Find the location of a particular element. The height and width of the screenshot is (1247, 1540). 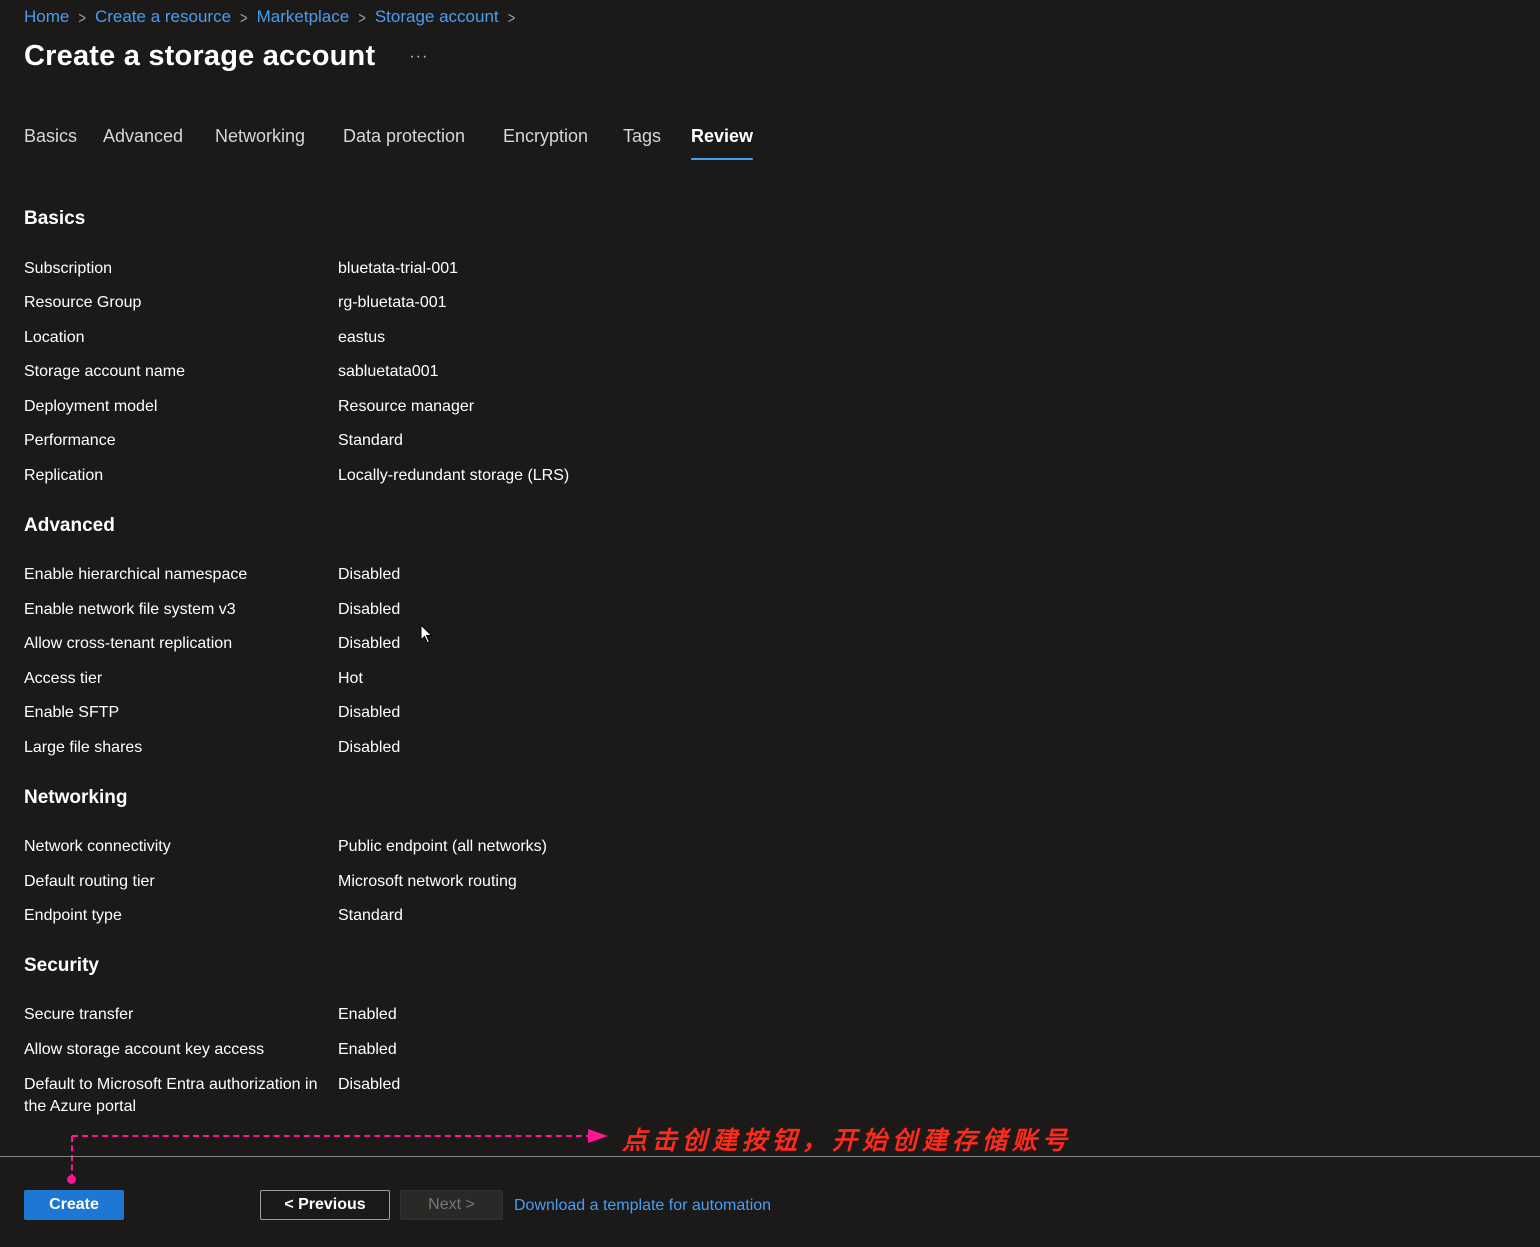

footer-divider is located at coordinates (770, 1156).